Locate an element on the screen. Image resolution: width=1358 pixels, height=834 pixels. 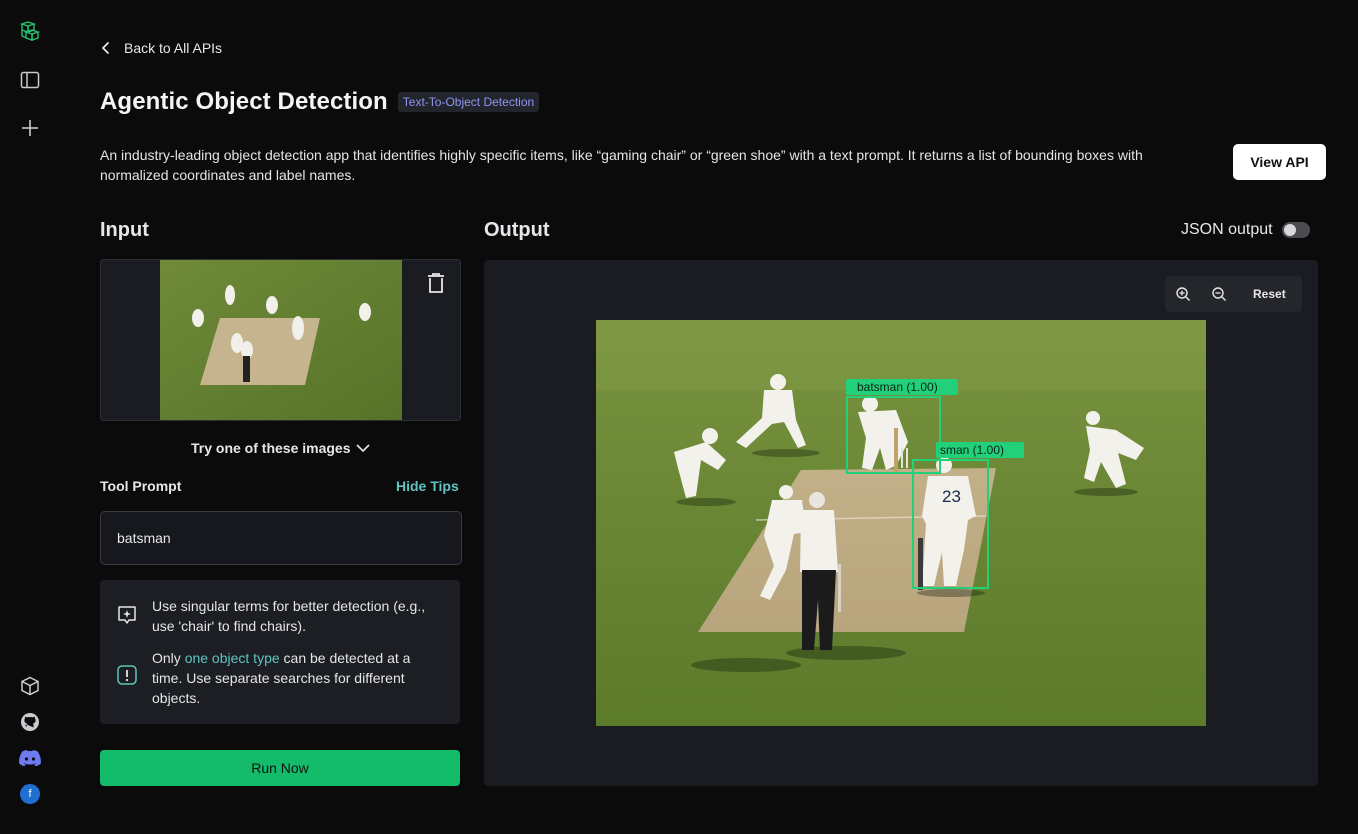
detection-label-1: batsman (1.00) is located at coordinates (902, 387).